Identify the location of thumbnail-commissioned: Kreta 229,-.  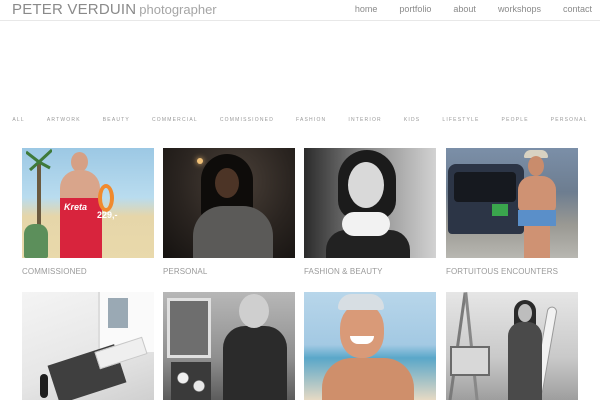
(88, 203).